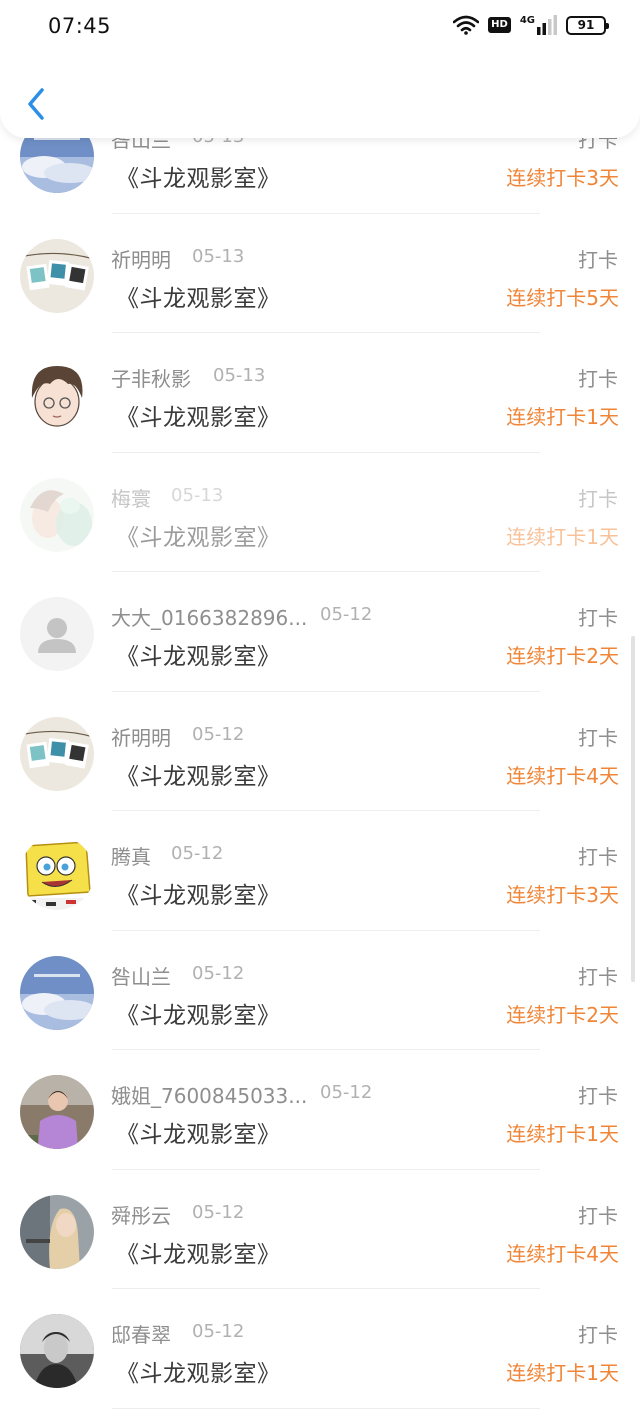 The height and width of the screenshot is (1422, 640). What do you see at coordinates (320, 512) in the screenshot?
I see `list-item: 梅寰 05-13 《斗龙观影室》 打卡 连续打卡1天` at bounding box center [320, 512].